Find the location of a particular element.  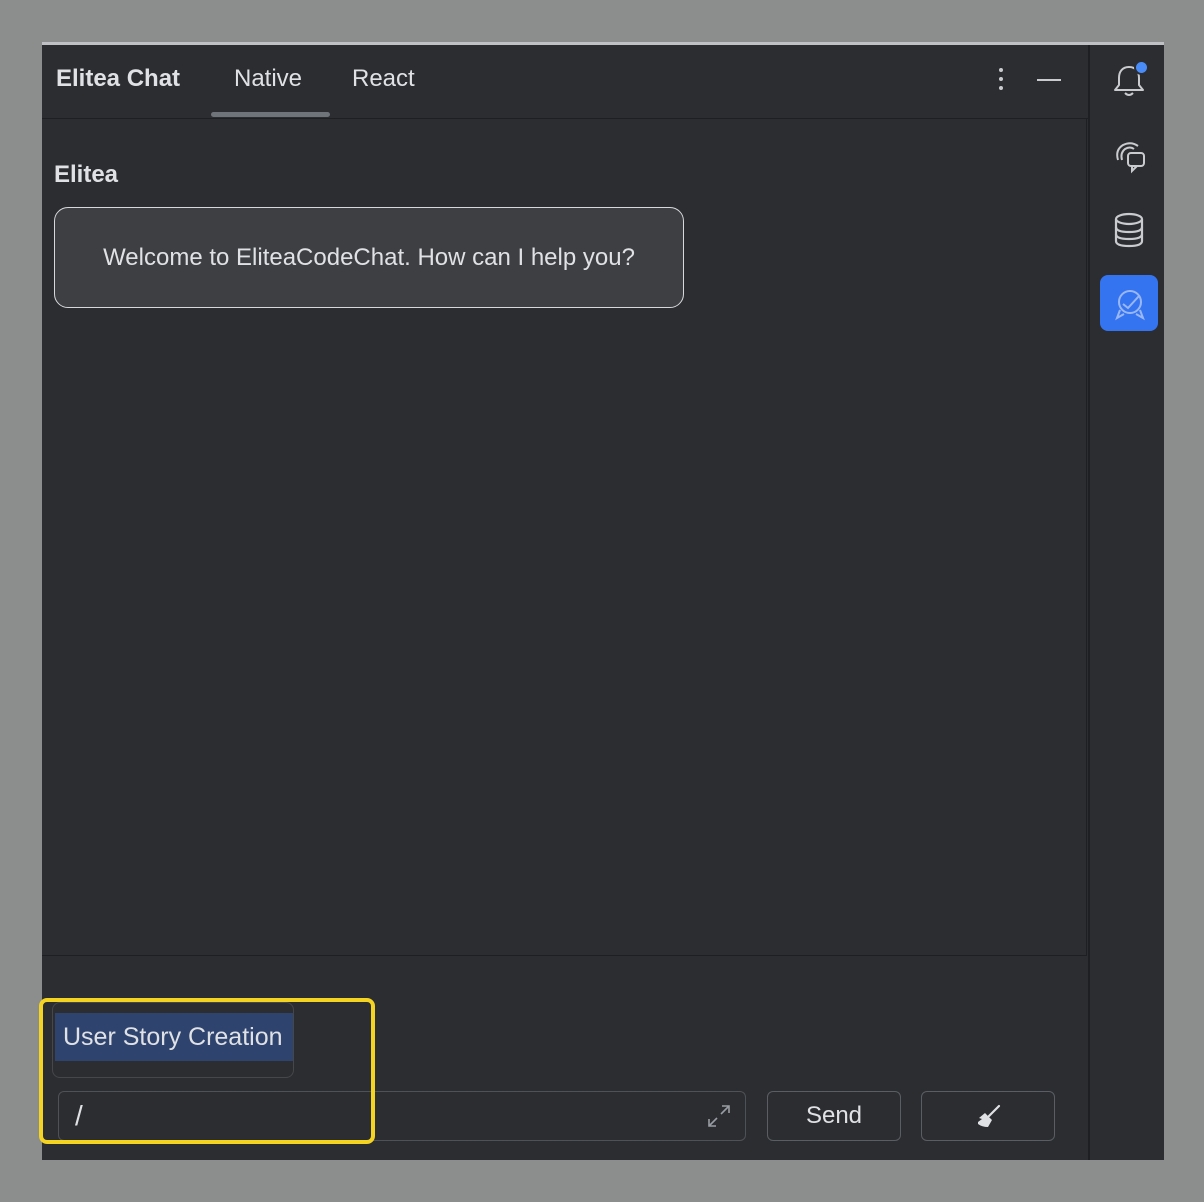

more-vertical-icon is located at coordinates (1001, 79).